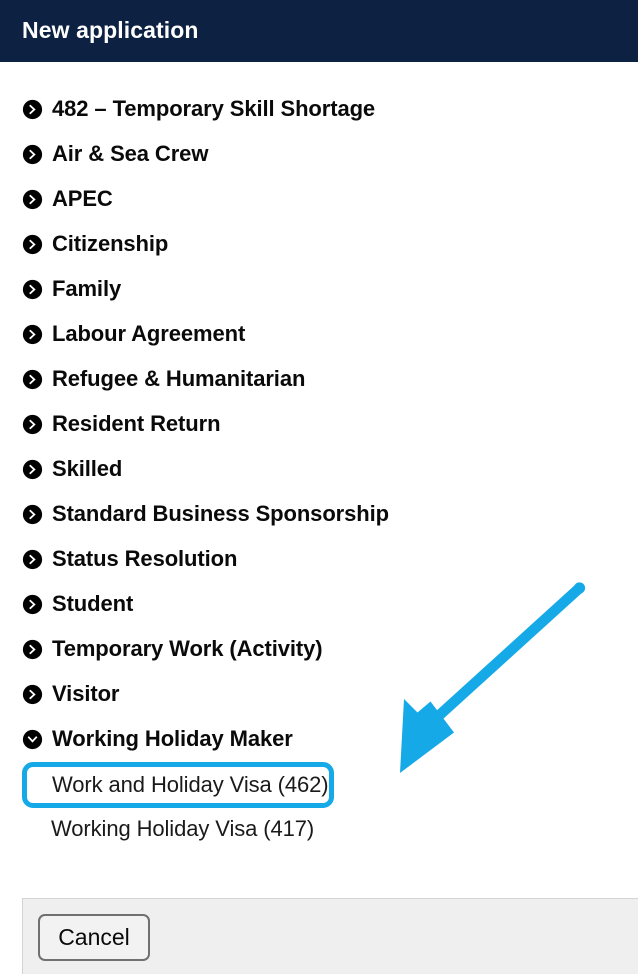 The width and height of the screenshot is (638, 974). Describe the element at coordinates (86, 693) in the screenshot. I see `category-item-label: Visitor` at that location.